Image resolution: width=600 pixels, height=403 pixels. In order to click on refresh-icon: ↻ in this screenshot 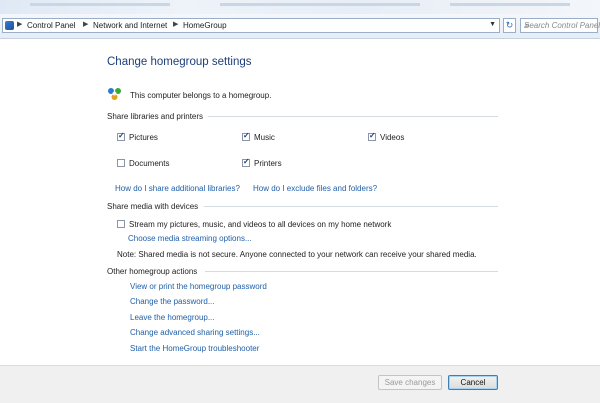, I will do `click(509, 25)`.